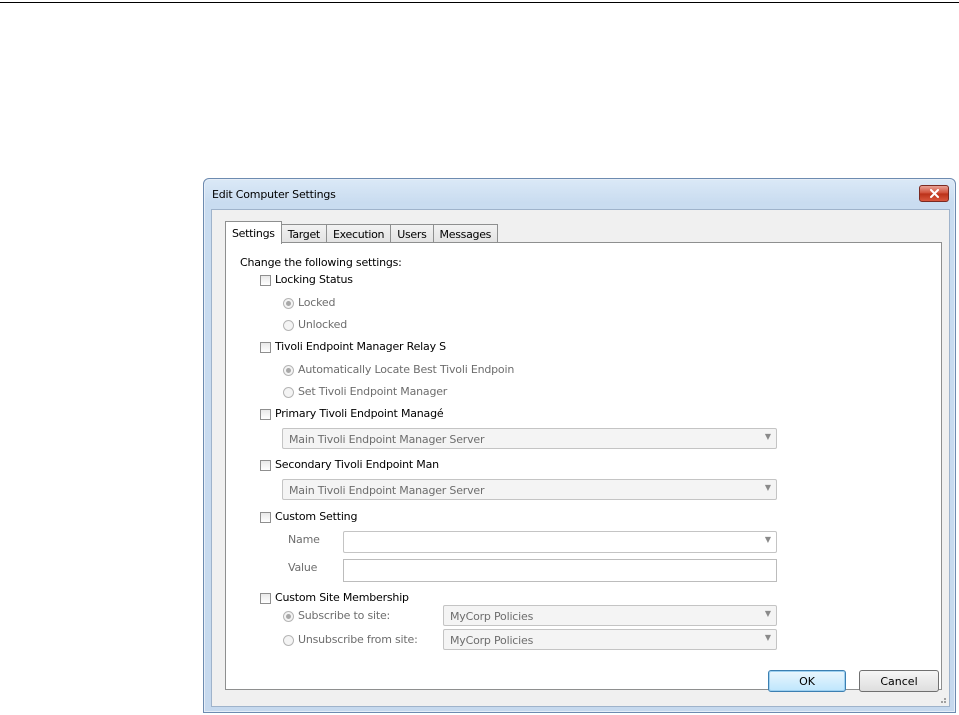 The height and width of the screenshot is (715, 959). What do you see at coordinates (358, 639) in the screenshot?
I see `unsubscribe-label: Unsubscribe from site:` at bounding box center [358, 639].